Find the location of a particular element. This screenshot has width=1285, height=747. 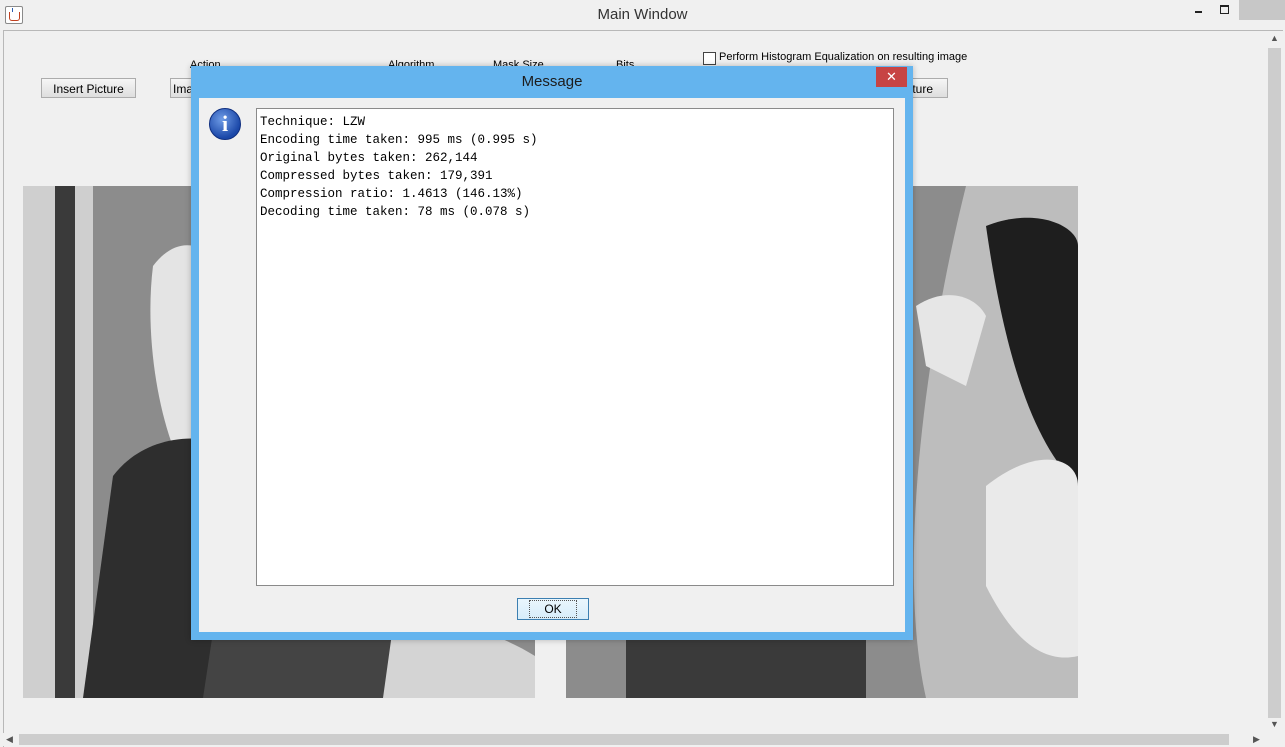

dialog-title: Message is located at coordinates (552, 81).